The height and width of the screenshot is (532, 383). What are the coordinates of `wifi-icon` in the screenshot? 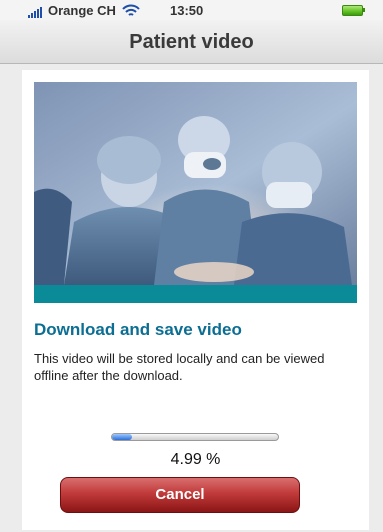 It's located at (131, 10).